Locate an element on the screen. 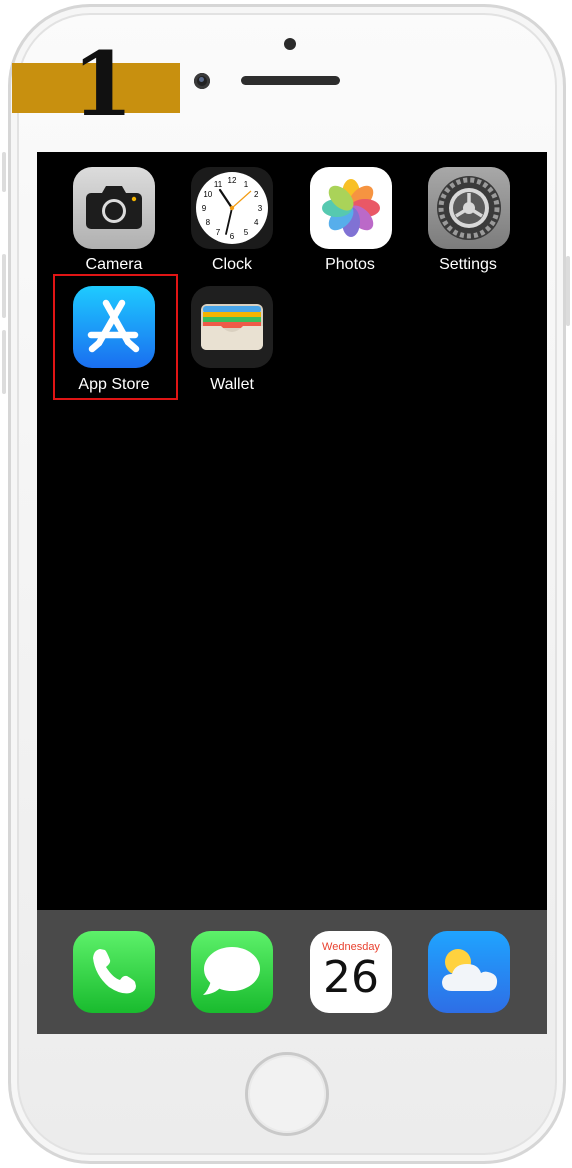 The image size is (572, 1168). volume-up-button is located at coordinates (4, 286).